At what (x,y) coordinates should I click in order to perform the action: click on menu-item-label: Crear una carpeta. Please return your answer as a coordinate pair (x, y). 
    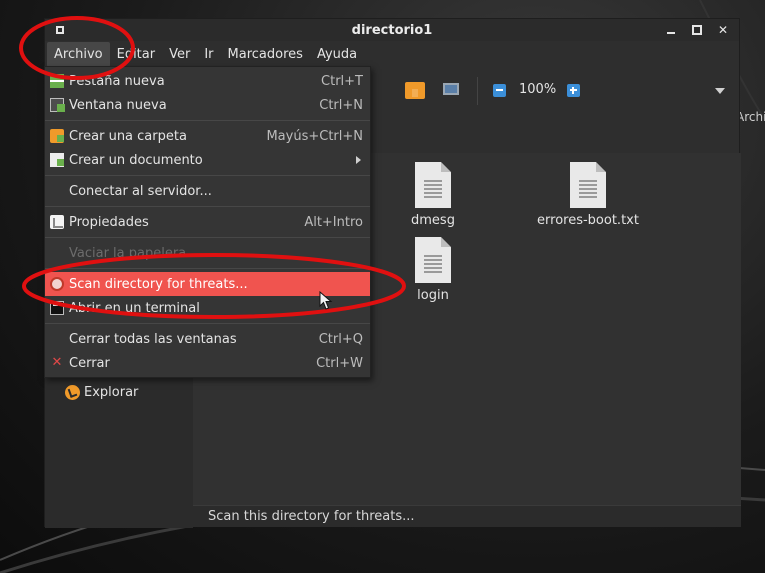
    Looking at the image, I should click on (128, 136).